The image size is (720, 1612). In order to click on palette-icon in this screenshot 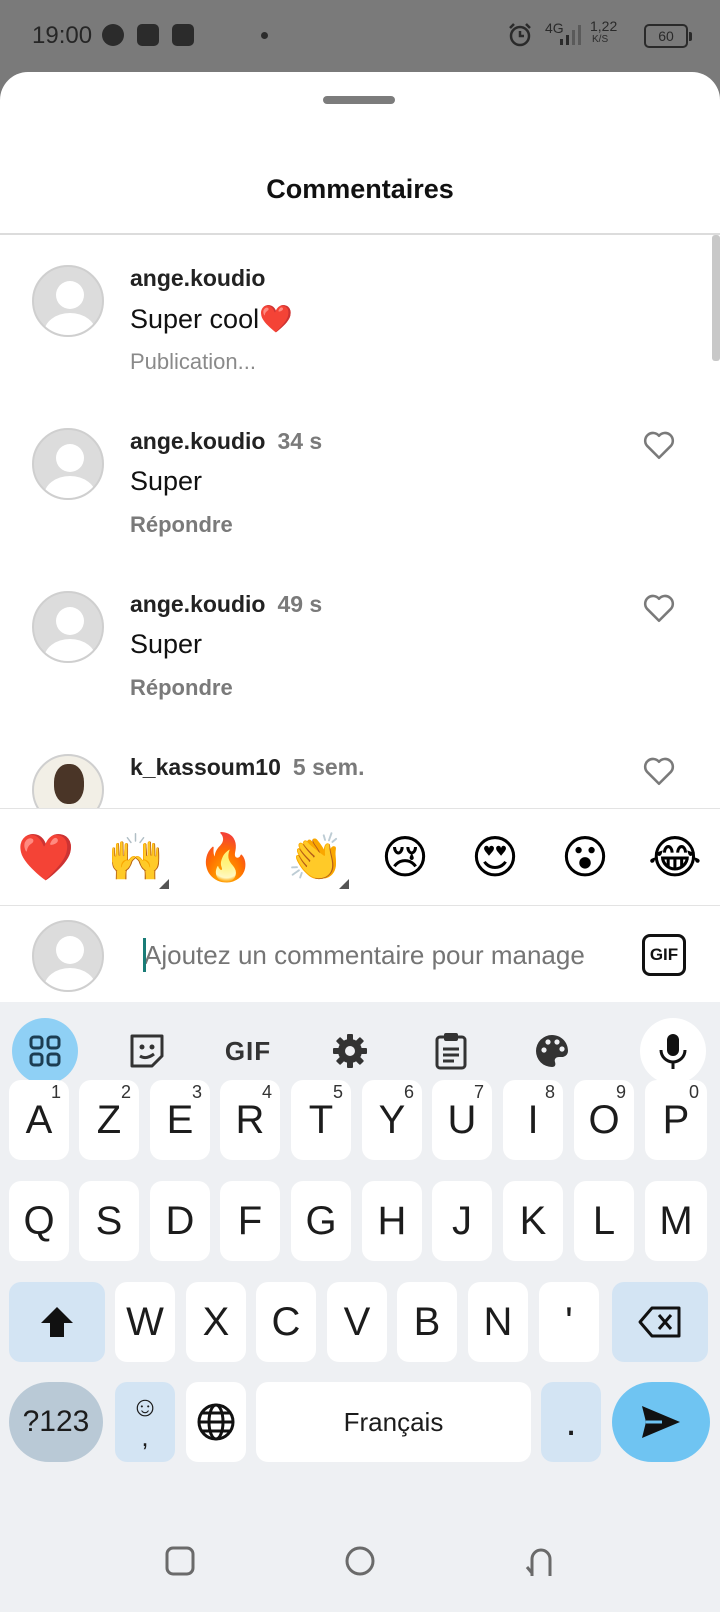, I will do `click(552, 1051)`.